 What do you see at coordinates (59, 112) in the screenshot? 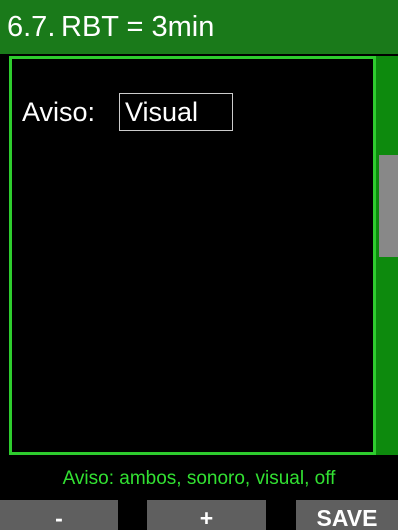
I see `setting-label: Aviso:` at bounding box center [59, 112].